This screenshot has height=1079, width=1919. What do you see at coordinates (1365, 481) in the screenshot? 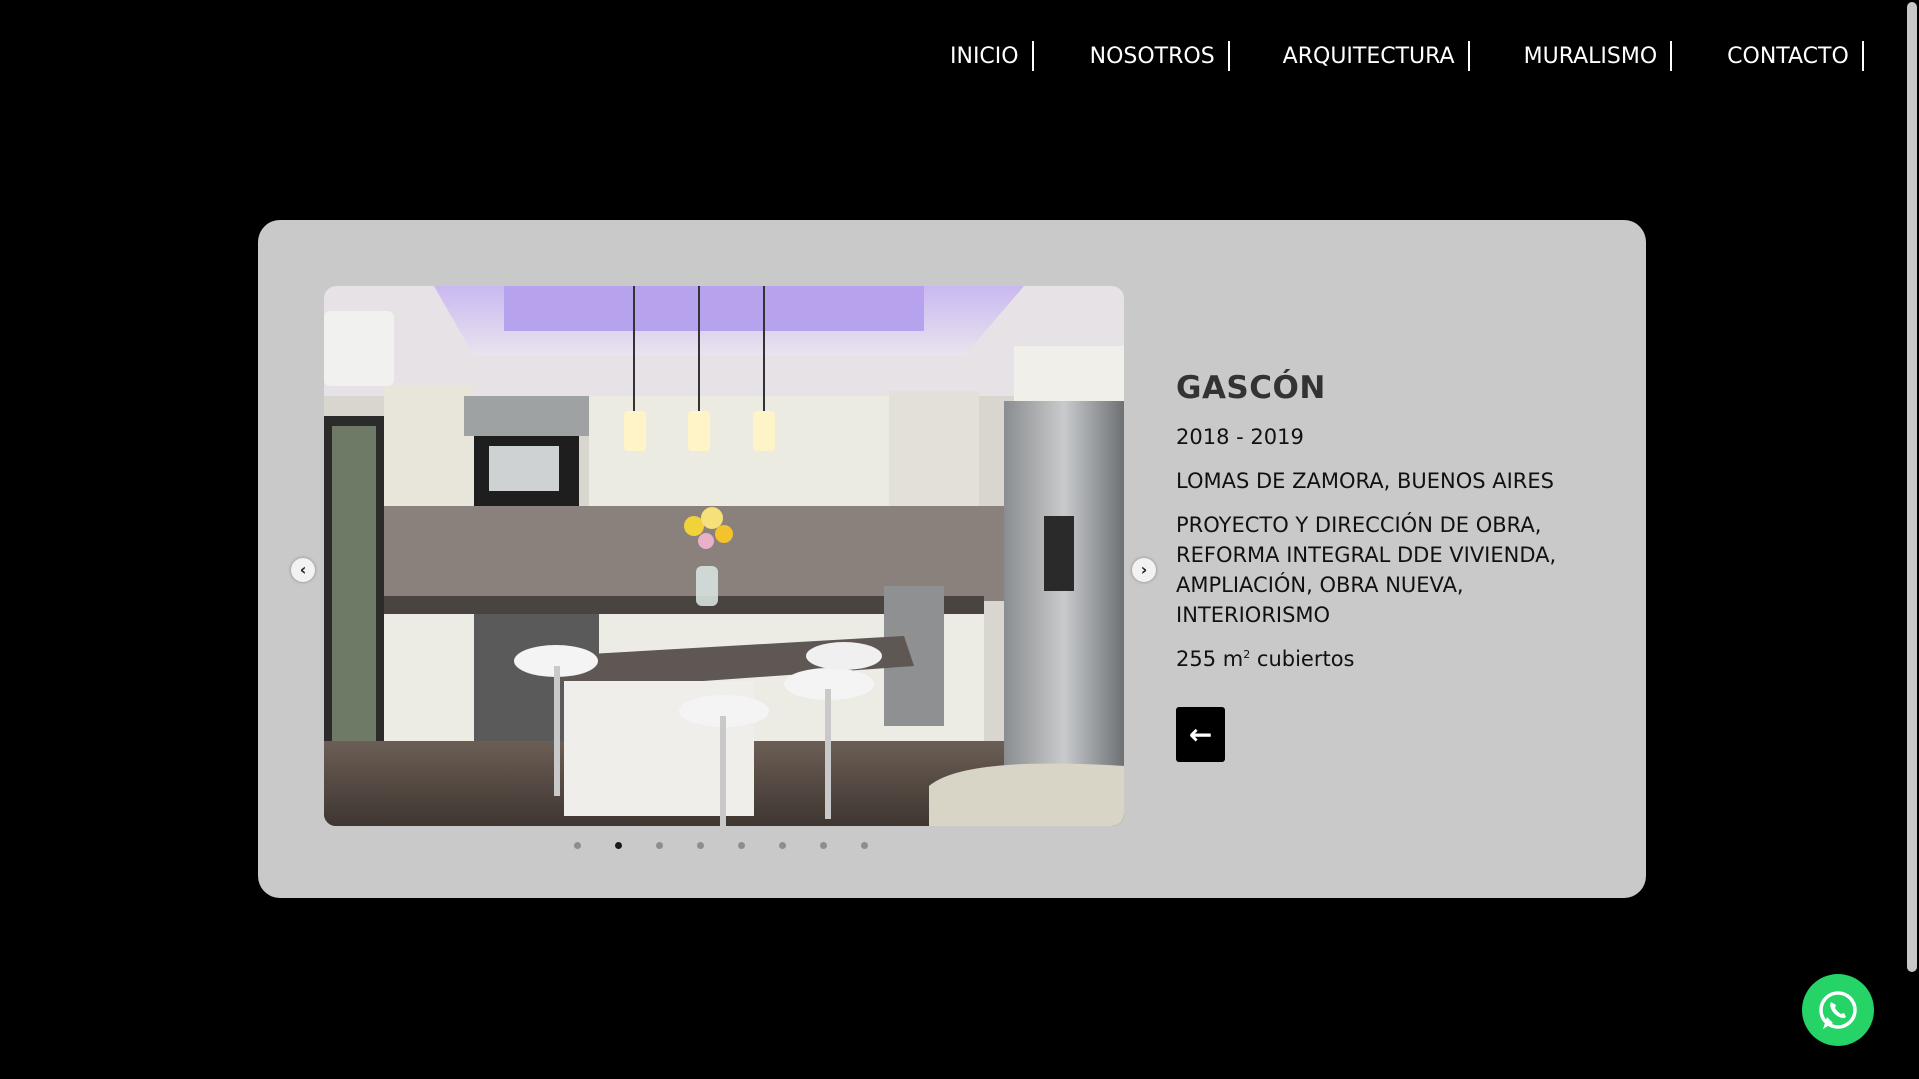
I see `project-location: LOMAS DE ZAMORA, BUENOS AIRES` at bounding box center [1365, 481].